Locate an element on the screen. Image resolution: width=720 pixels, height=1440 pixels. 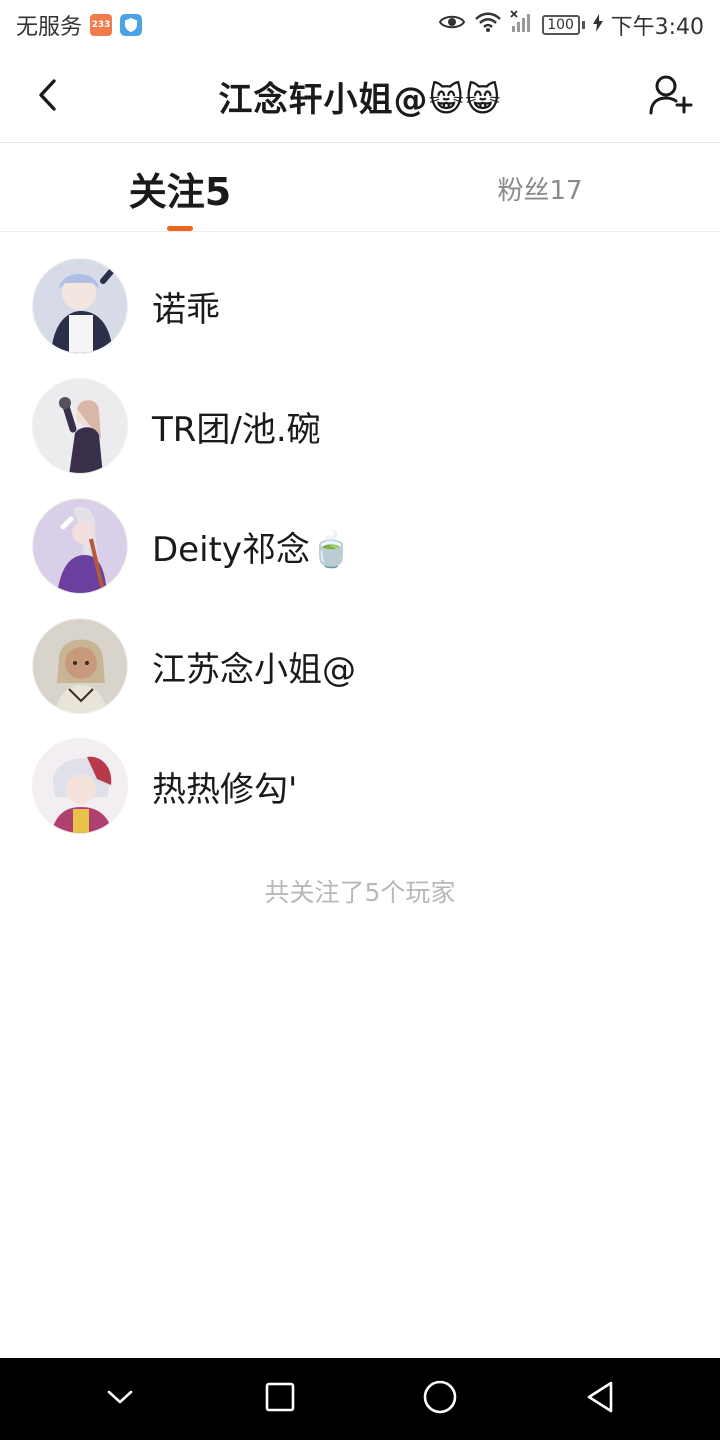
active-tab-indicator is located at coordinates (180, 228).